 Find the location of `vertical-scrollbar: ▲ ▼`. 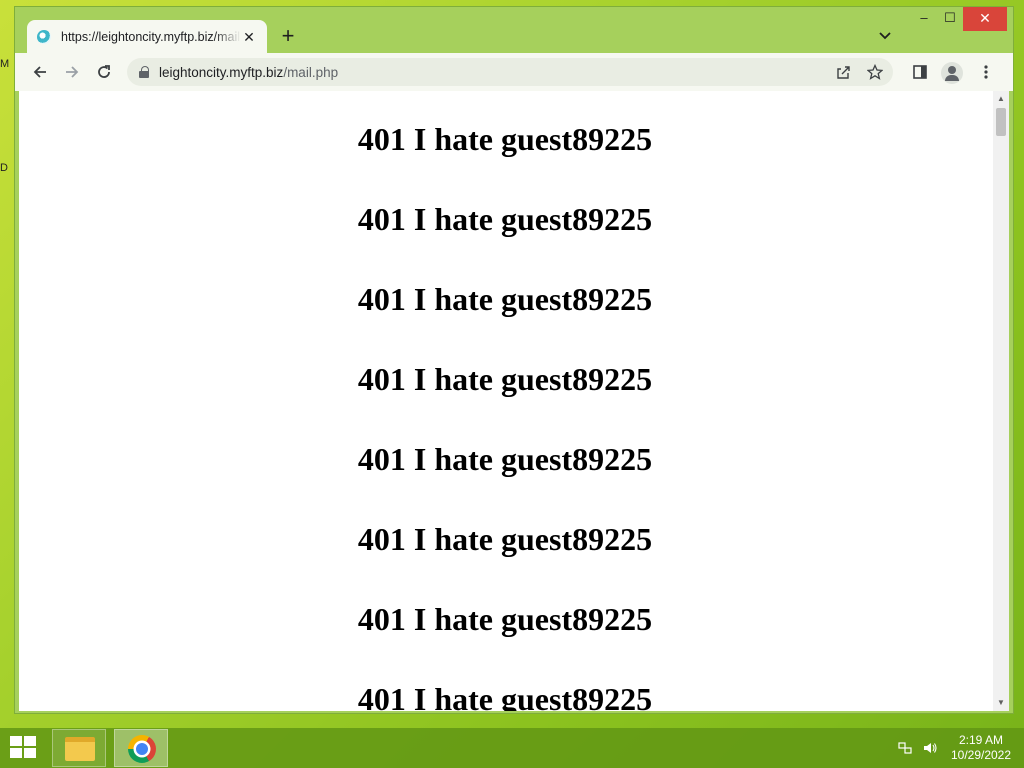

vertical-scrollbar: ▲ ▼ is located at coordinates (1001, 401).